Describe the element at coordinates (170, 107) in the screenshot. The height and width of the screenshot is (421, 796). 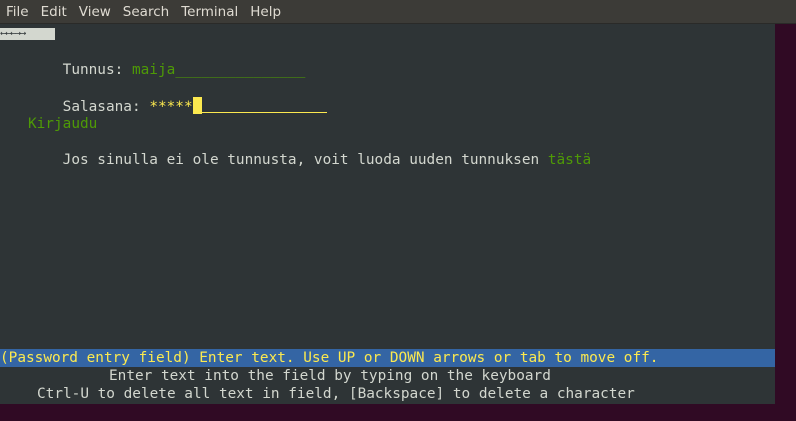
I see `password-input: *****` at that location.